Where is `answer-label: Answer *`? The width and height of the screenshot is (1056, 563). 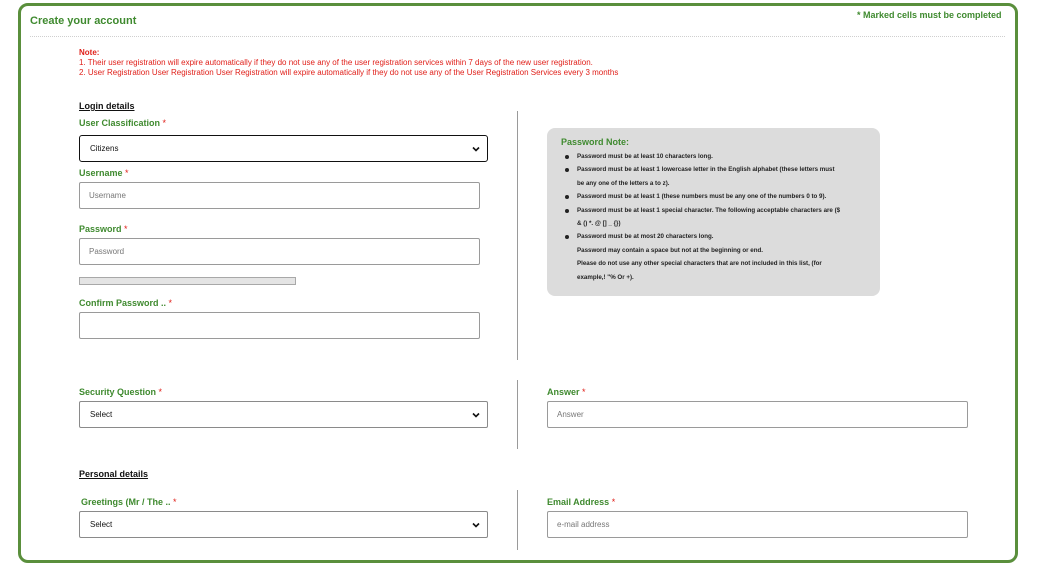 answer-label: Answer * is located at coordinates (566, 392).